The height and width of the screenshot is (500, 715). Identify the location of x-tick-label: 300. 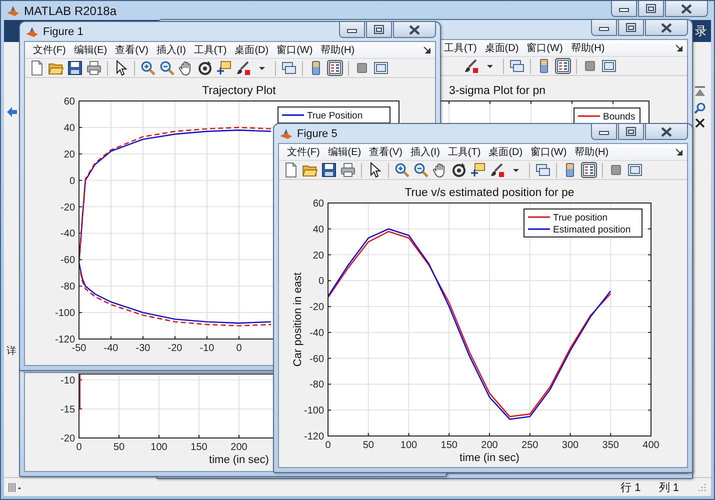
(570, 445).